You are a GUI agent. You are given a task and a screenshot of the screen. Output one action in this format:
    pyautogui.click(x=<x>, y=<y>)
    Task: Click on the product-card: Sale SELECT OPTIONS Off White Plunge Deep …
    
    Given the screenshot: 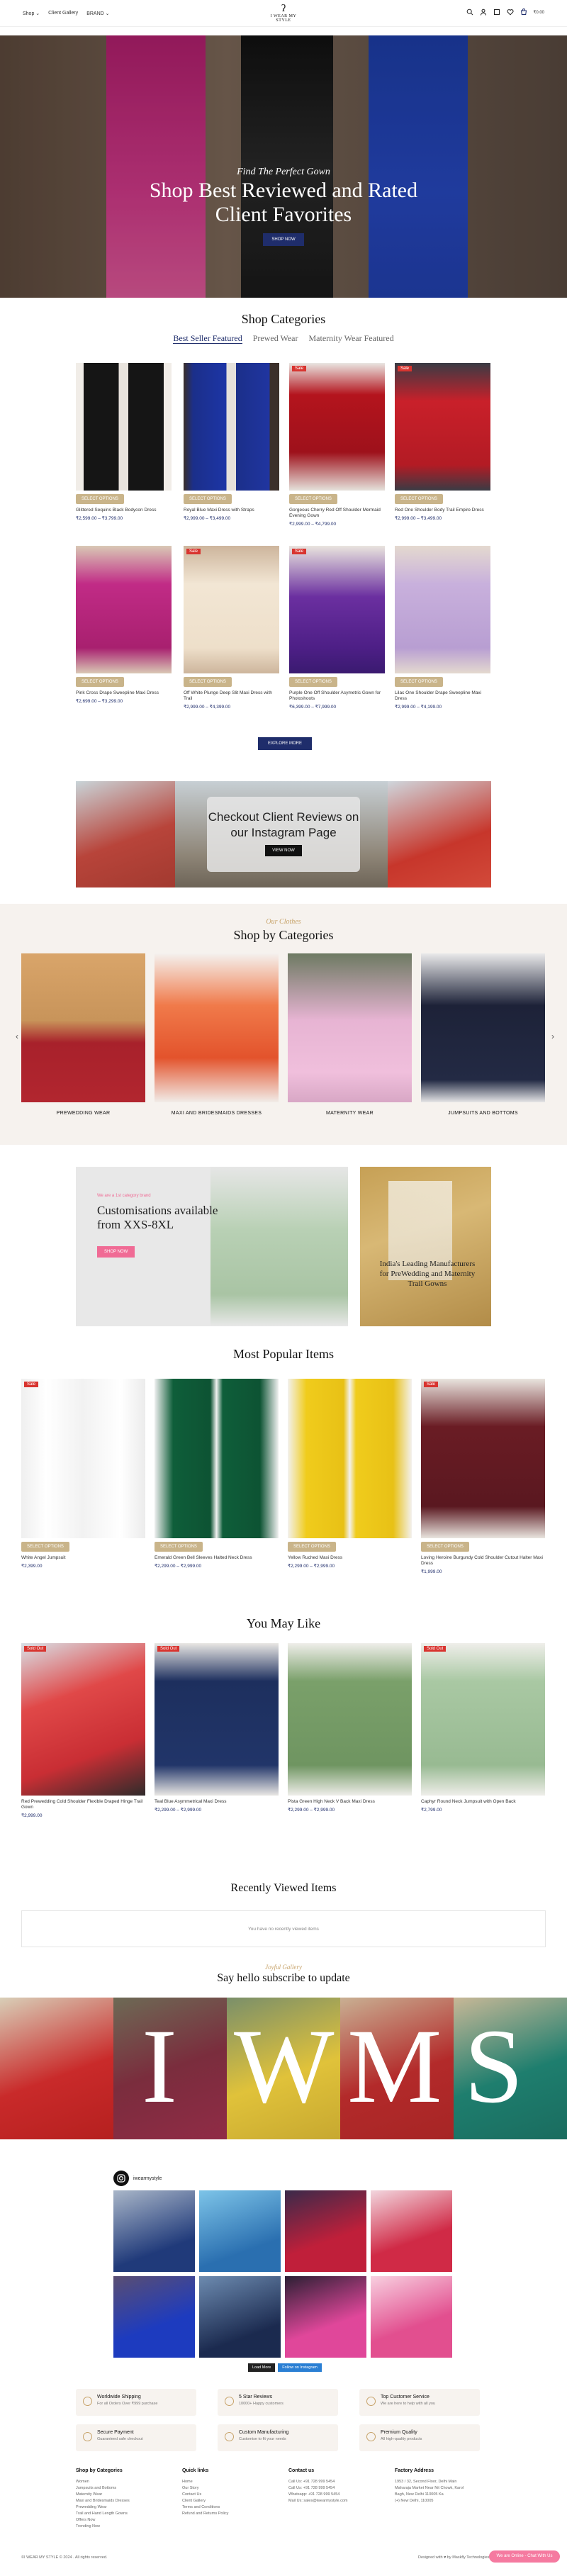 What is the action you would take?
    pyautogui.click(x=231, y=628)
    